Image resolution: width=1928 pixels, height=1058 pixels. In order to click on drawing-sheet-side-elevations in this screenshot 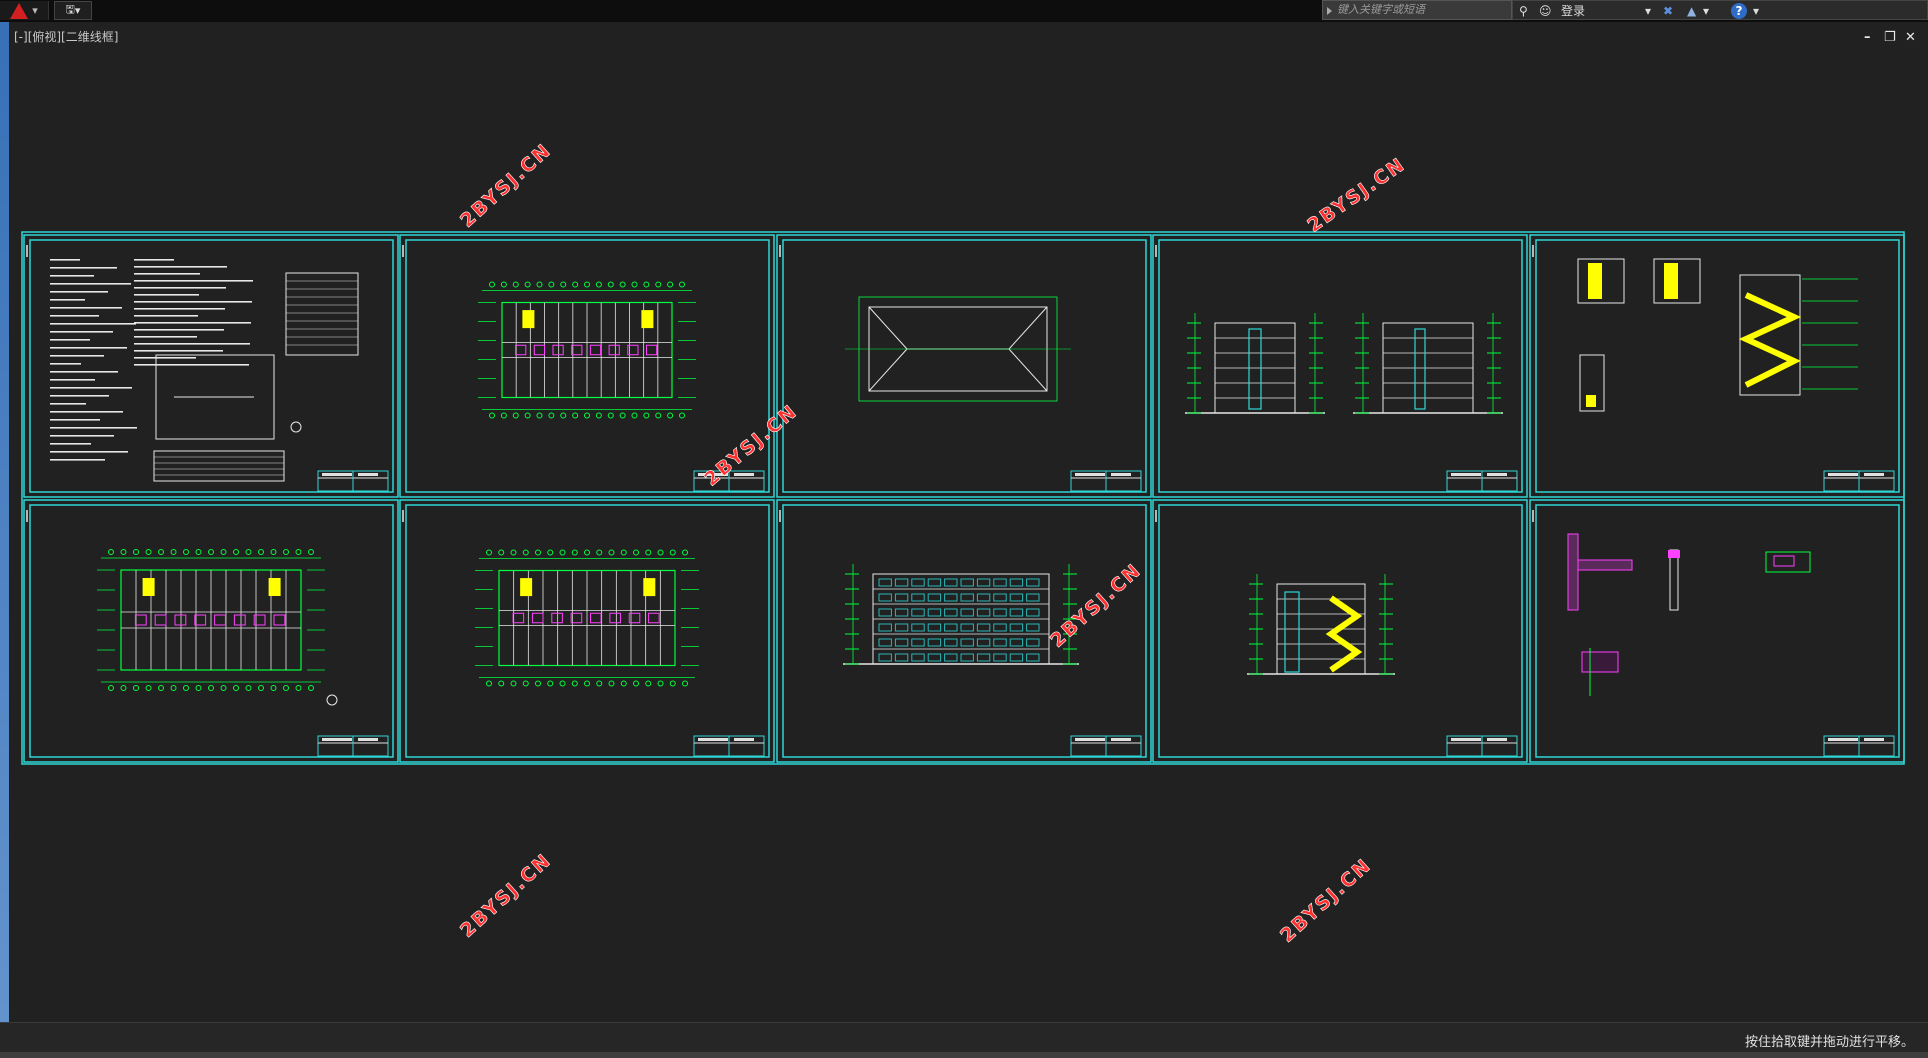, I will do `click(1340, 366)`.